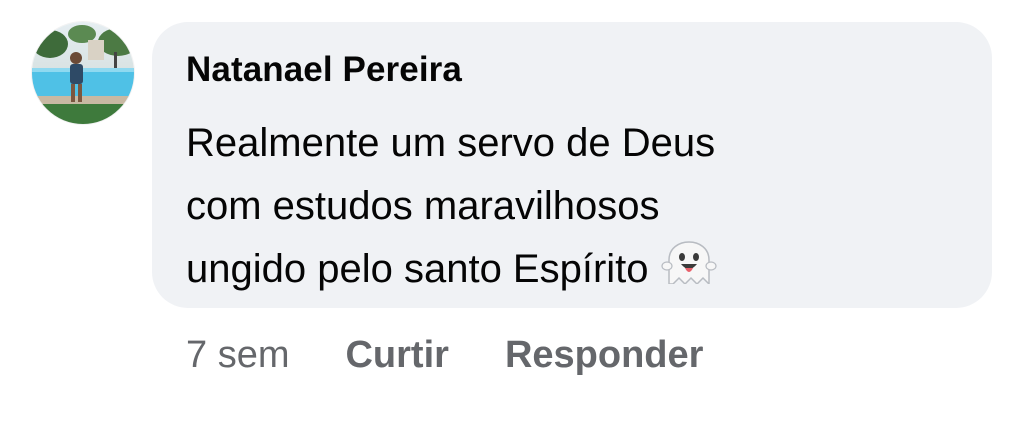 The width and height of the screenshot is (1024, 426). Describe the element at coordinates (604, 355) in the screenshot. I see `reply-button: Responder` at that location.